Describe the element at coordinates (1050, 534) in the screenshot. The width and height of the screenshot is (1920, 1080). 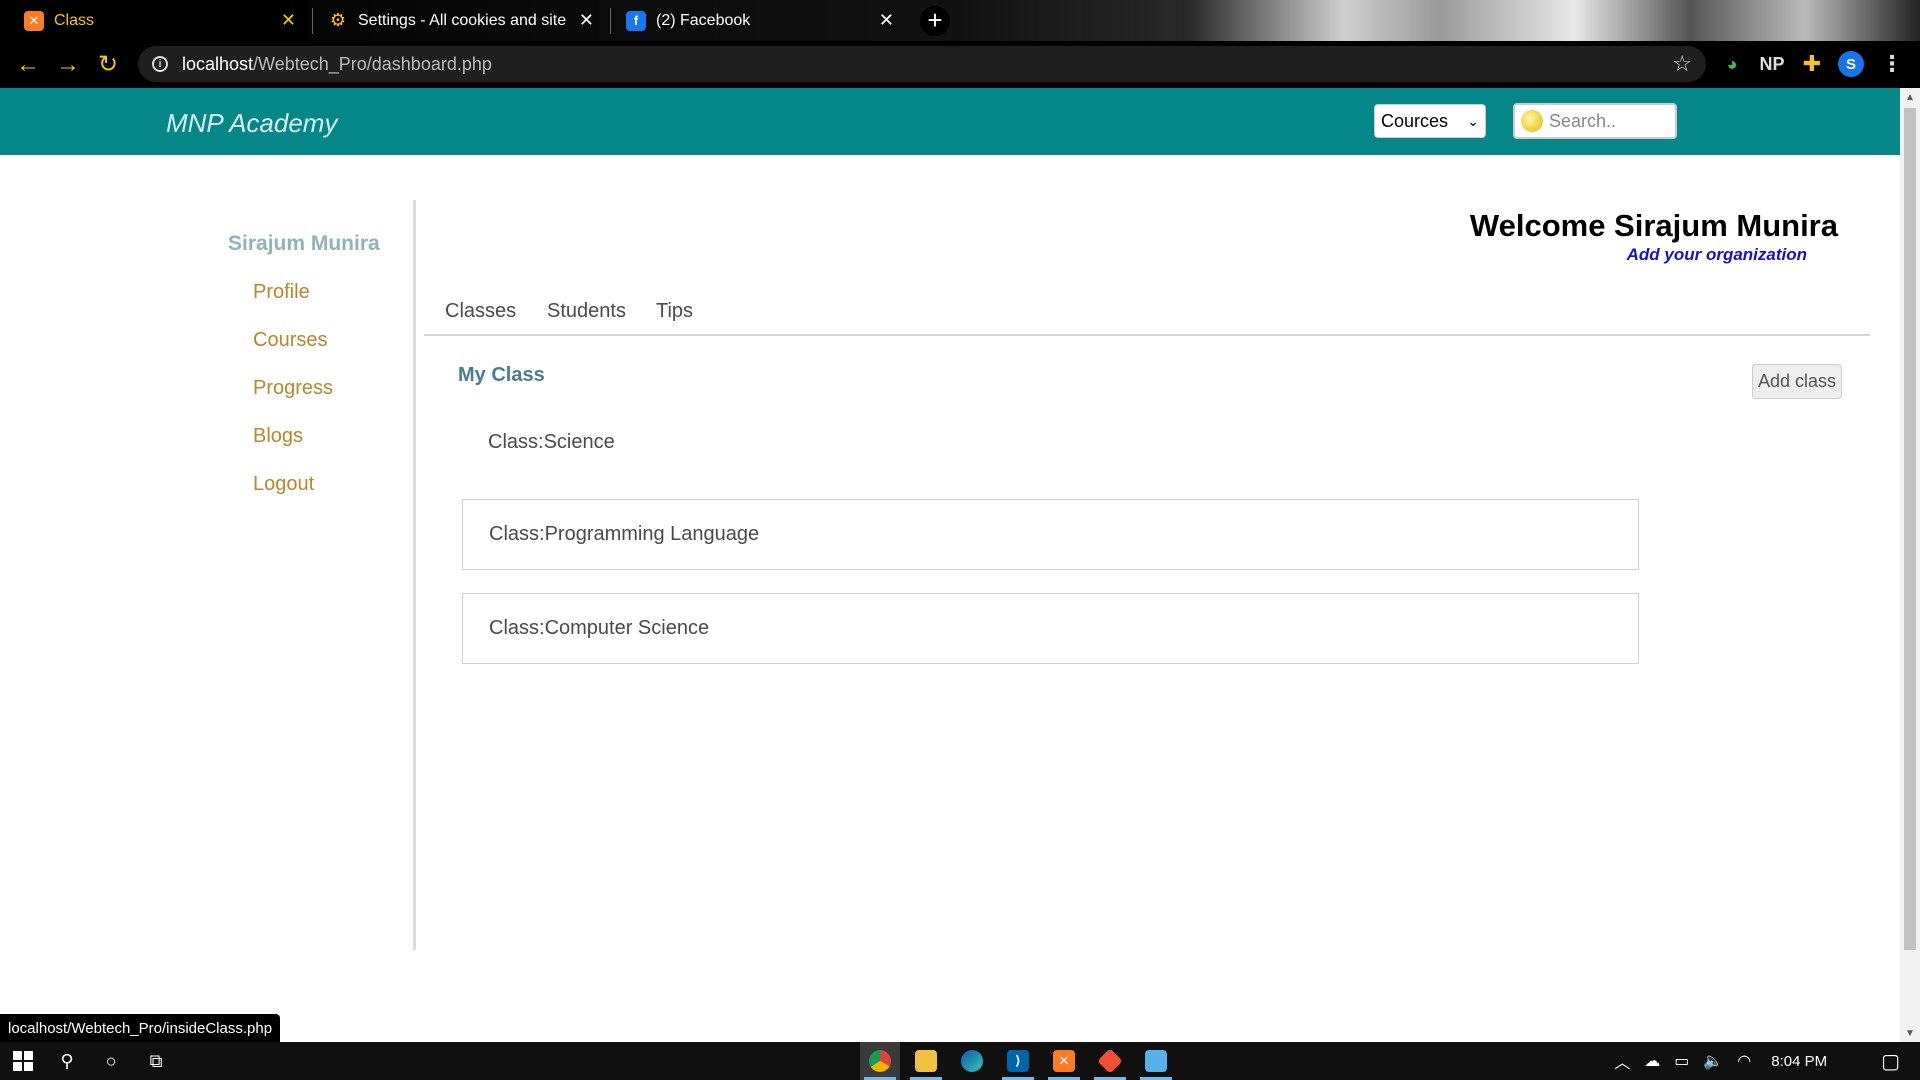
I see `class-card-programming-language: Class:Programming Language` at that location.